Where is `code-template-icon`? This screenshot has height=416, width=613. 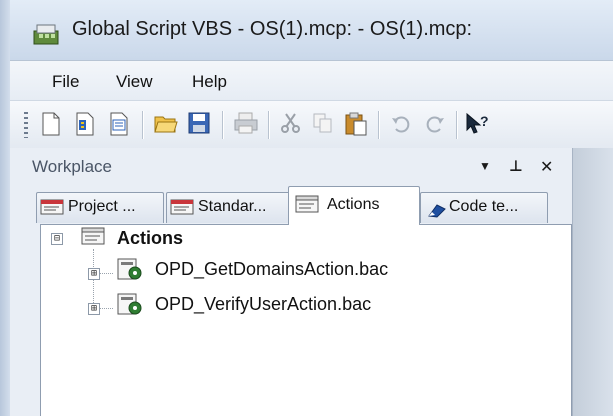
code-template-icon is located at coordinates (437, 211).